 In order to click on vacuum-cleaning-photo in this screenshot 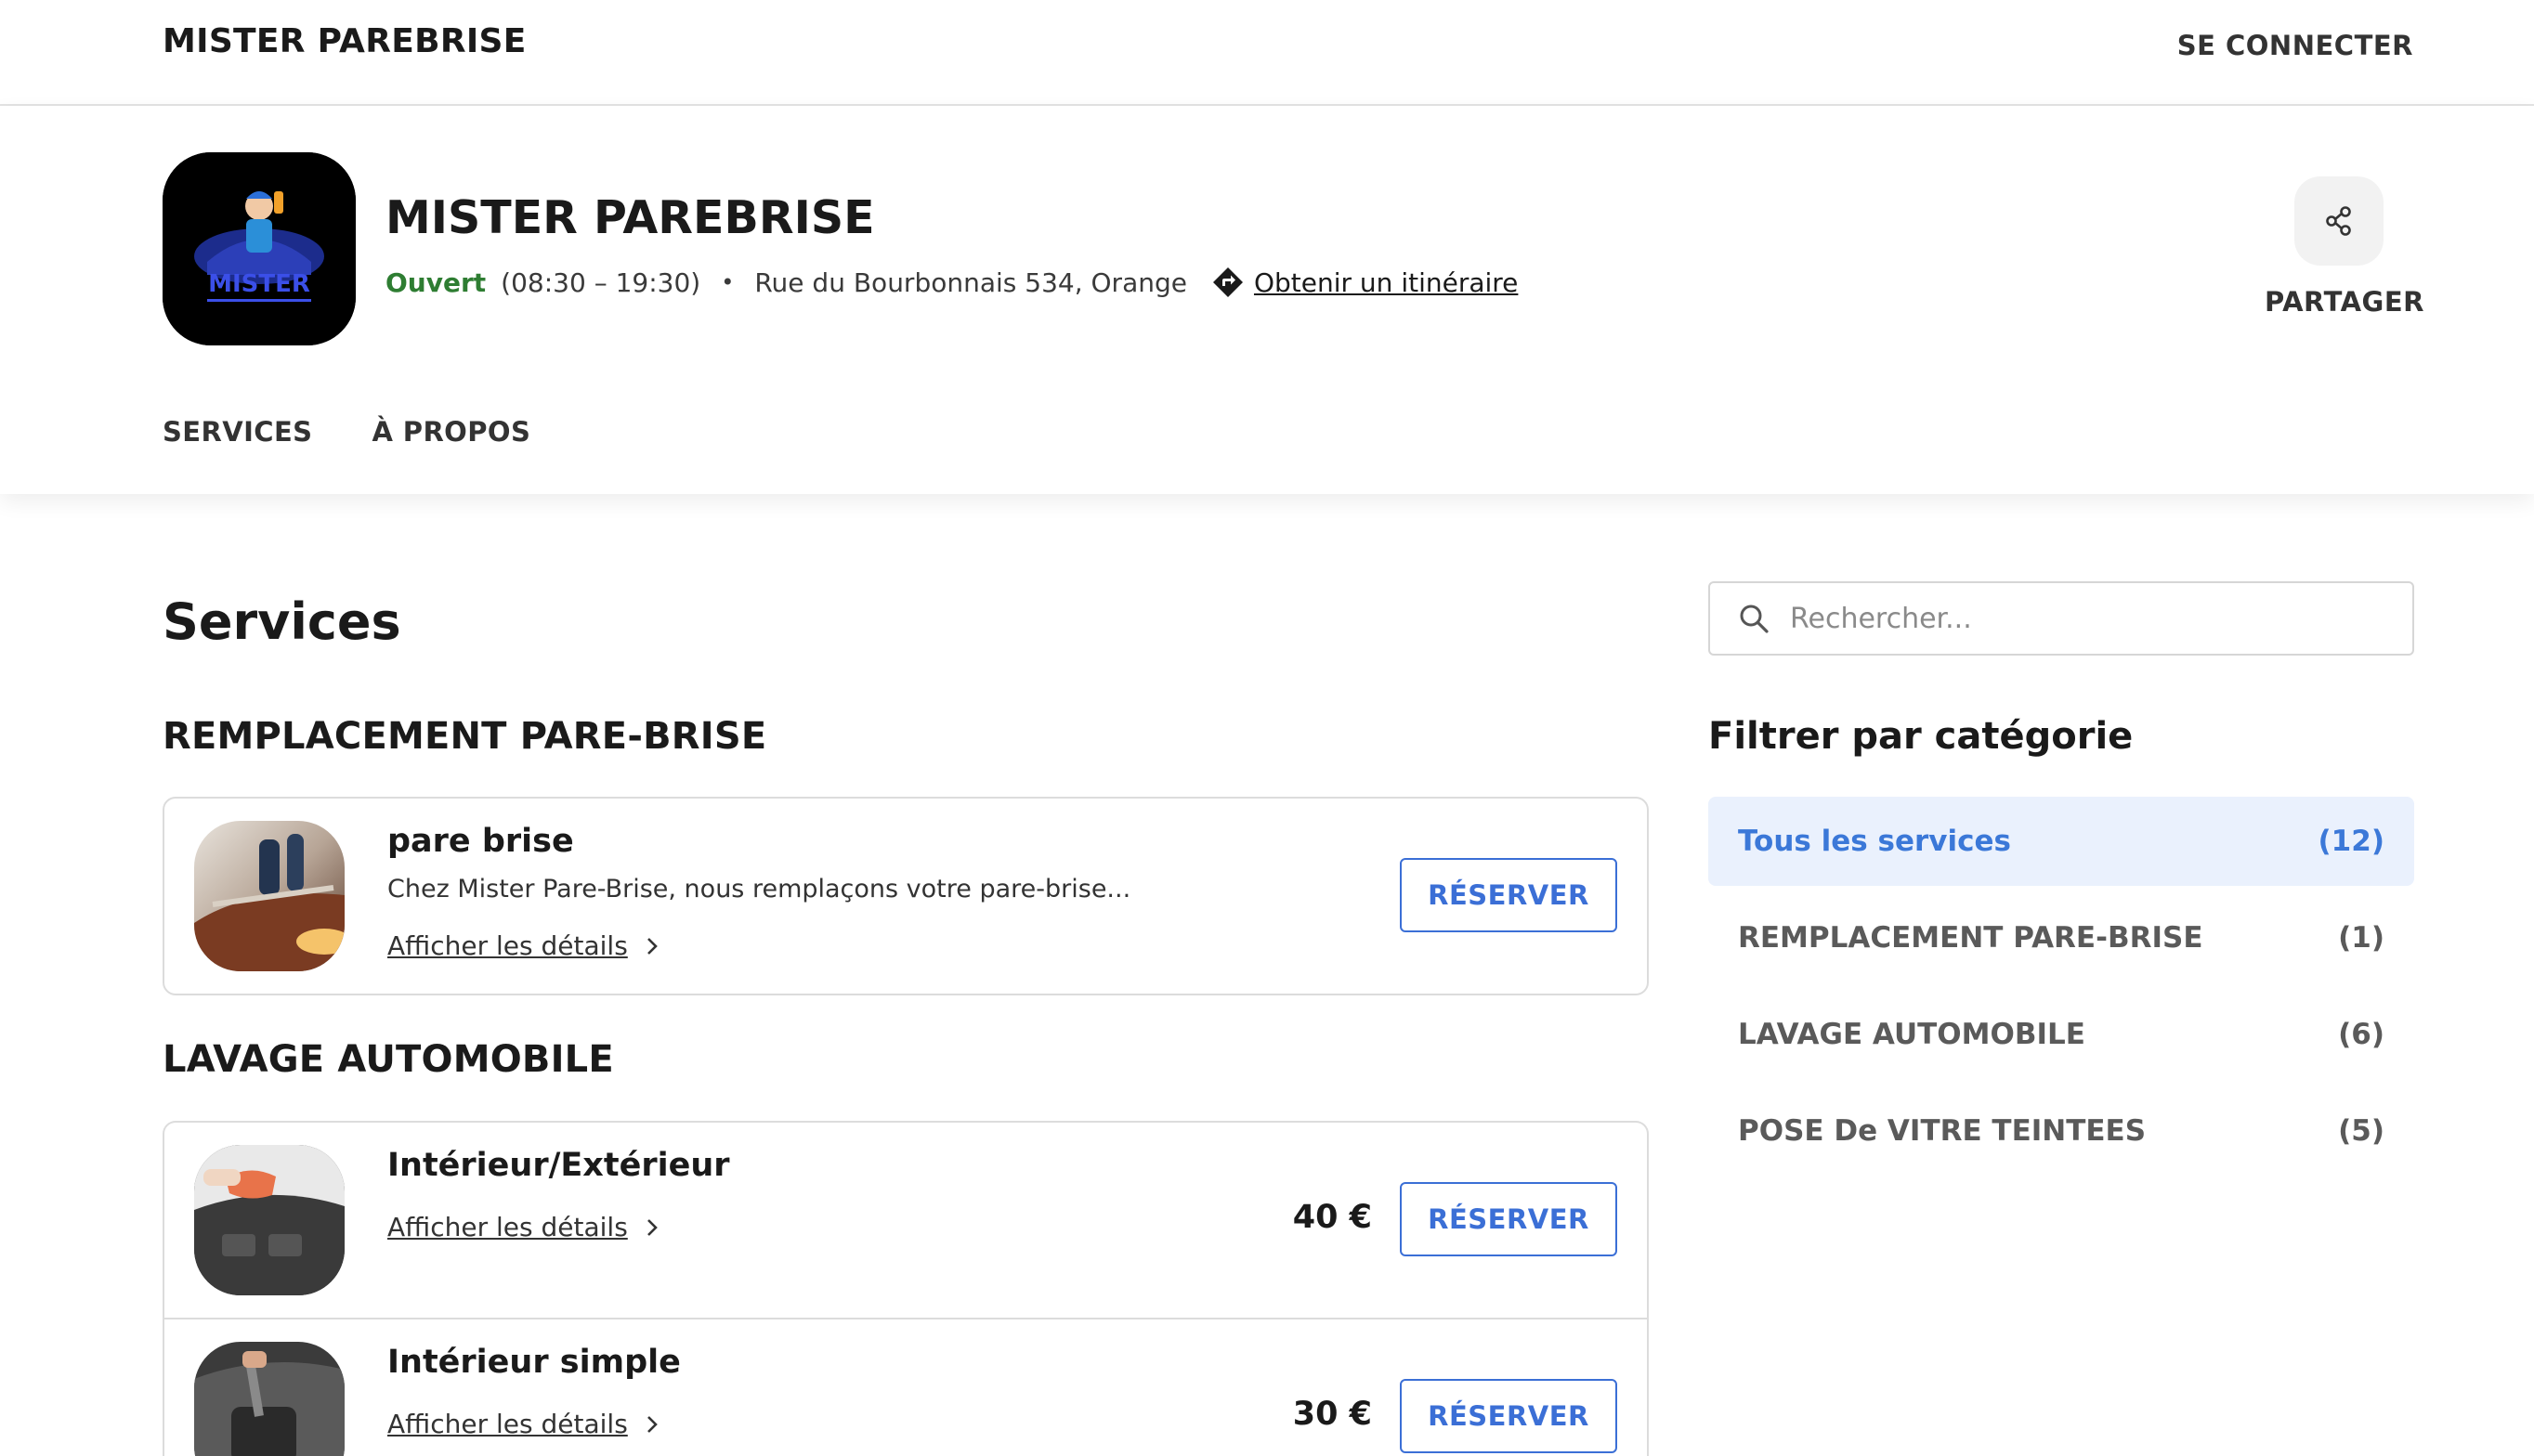, I will do `click(269, 1399)`.